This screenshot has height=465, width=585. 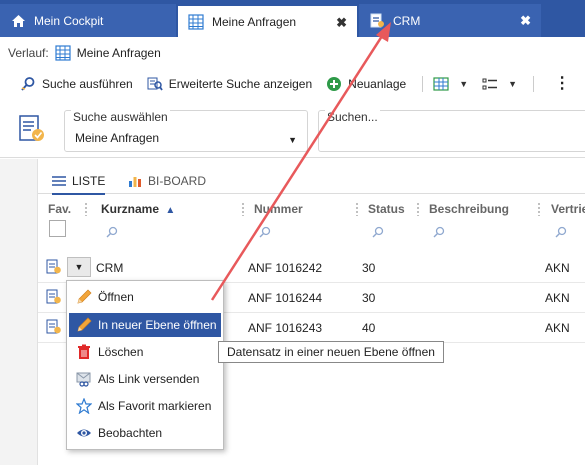 What do you see at coordinates (278, 209) in the screenshot?
I see `column-header-nummer: Nummer` at bounding box center [278, 209].